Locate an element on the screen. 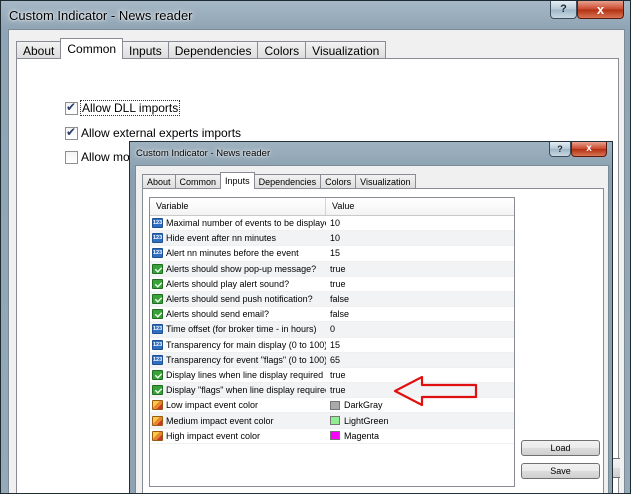 The height and width of the screenshot is (494, 631). allow-dll-imports-checkbox is located at coordinates (71, 107).